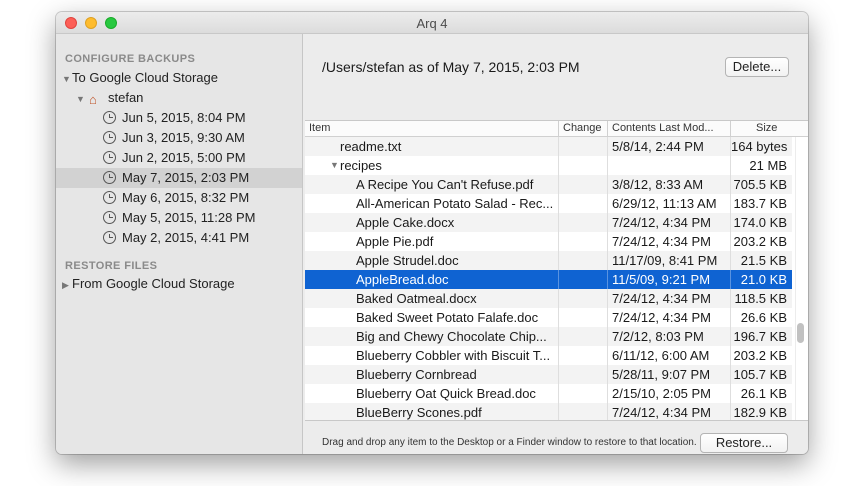 This screenshot has height=486, width=864. What do you see at coordinates (761, 203) in the screenshot?
I see `item-size: 183.7 KB` at bounding box center [761, 203].